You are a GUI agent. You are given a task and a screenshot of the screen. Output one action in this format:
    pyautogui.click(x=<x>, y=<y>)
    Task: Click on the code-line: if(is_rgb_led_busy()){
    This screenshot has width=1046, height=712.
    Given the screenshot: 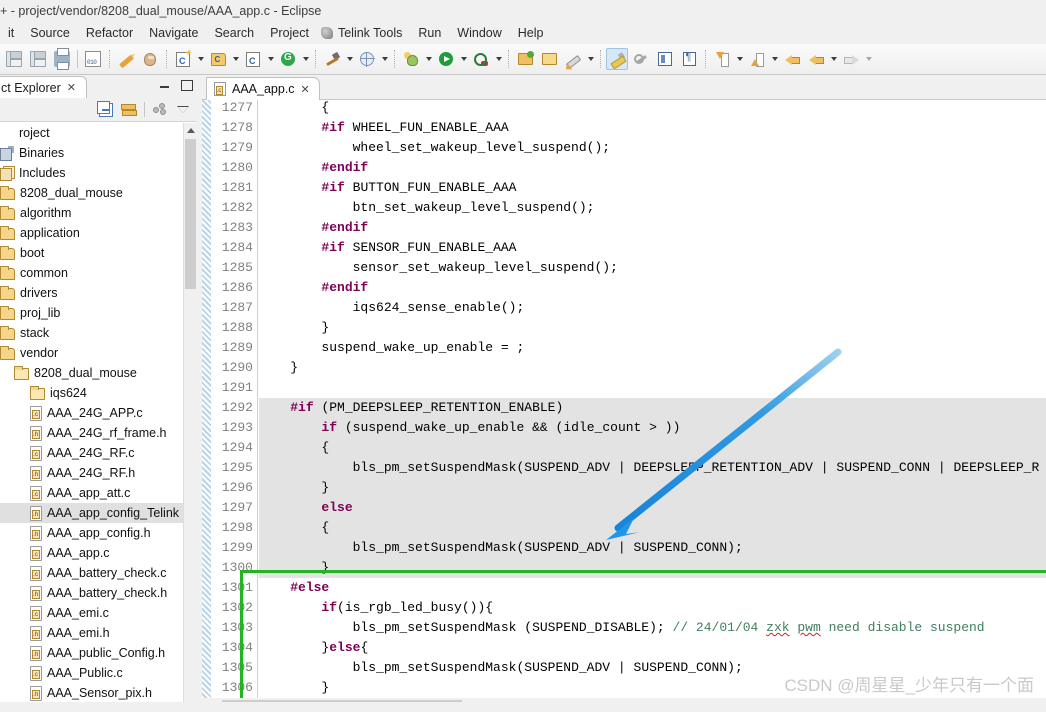 What is the action you would take?
    pyautogui.click(x=376, y=608)
    